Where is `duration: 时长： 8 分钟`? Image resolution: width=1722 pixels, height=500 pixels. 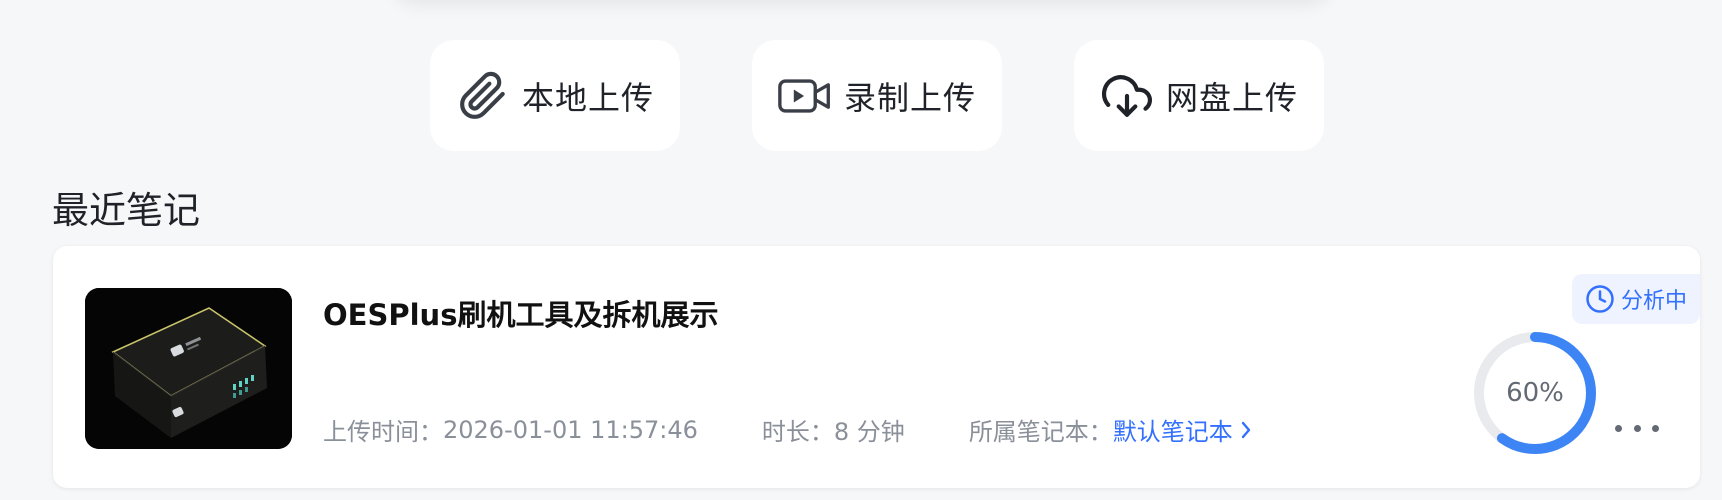
duration: 时长： 8 分钟 is located at coordinates (833, 429).